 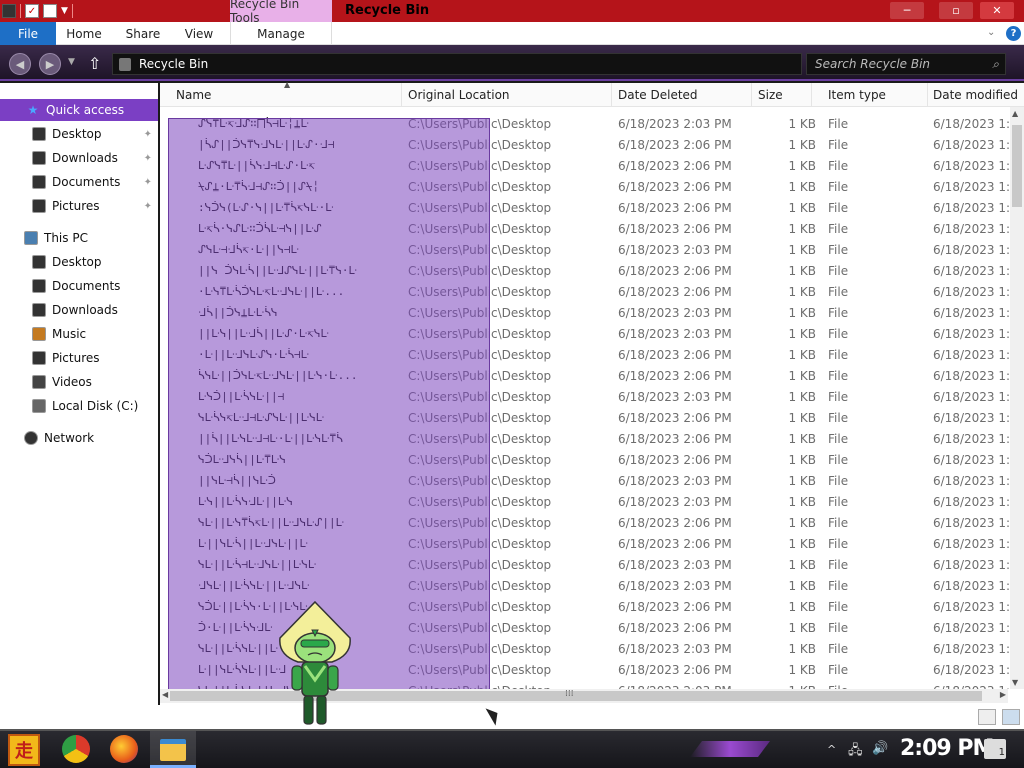 I want to click on taskbar-decoration, so click(x=730, y=749).